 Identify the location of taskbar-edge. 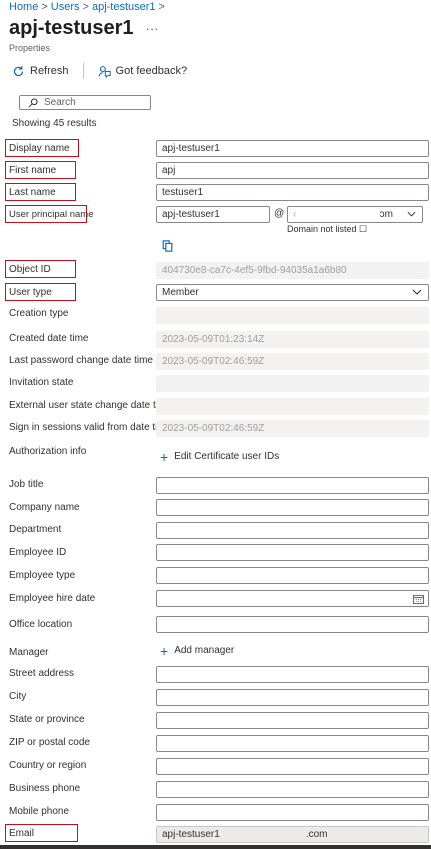
(215, 847).